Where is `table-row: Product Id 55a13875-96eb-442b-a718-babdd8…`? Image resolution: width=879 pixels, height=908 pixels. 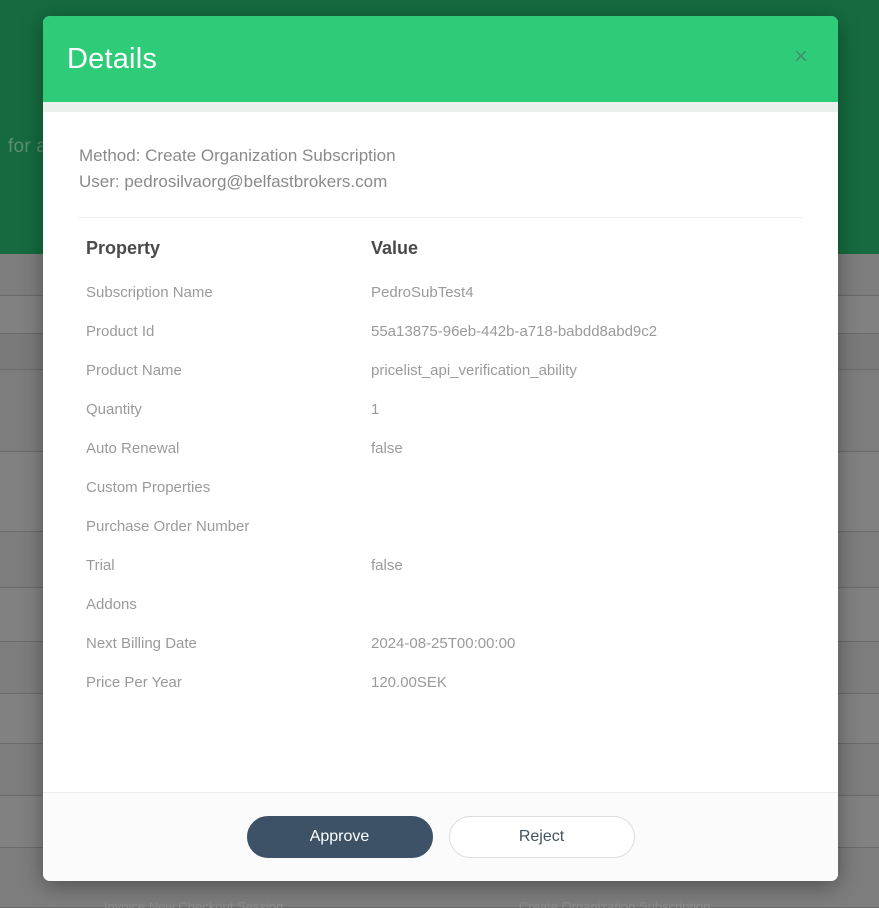 table-row: Product Id 55a13875-96eb-442b-a718-babdd8… is located at coordinates (440, 331).